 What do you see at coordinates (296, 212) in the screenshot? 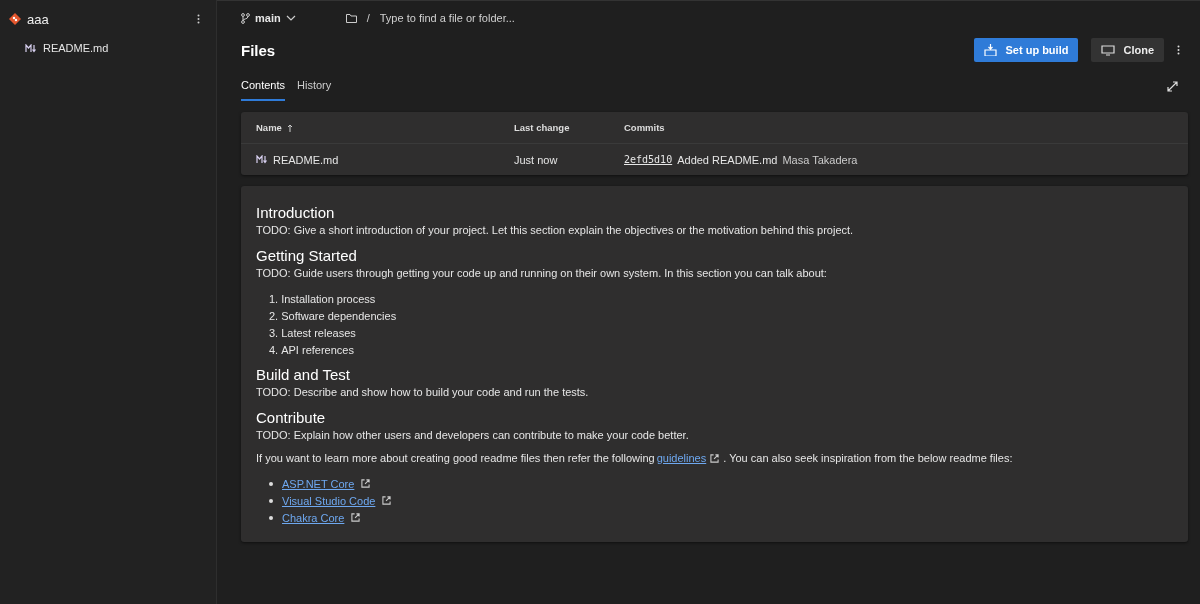
I see `section-heading: Introduction` at bounding box center [296, 212].